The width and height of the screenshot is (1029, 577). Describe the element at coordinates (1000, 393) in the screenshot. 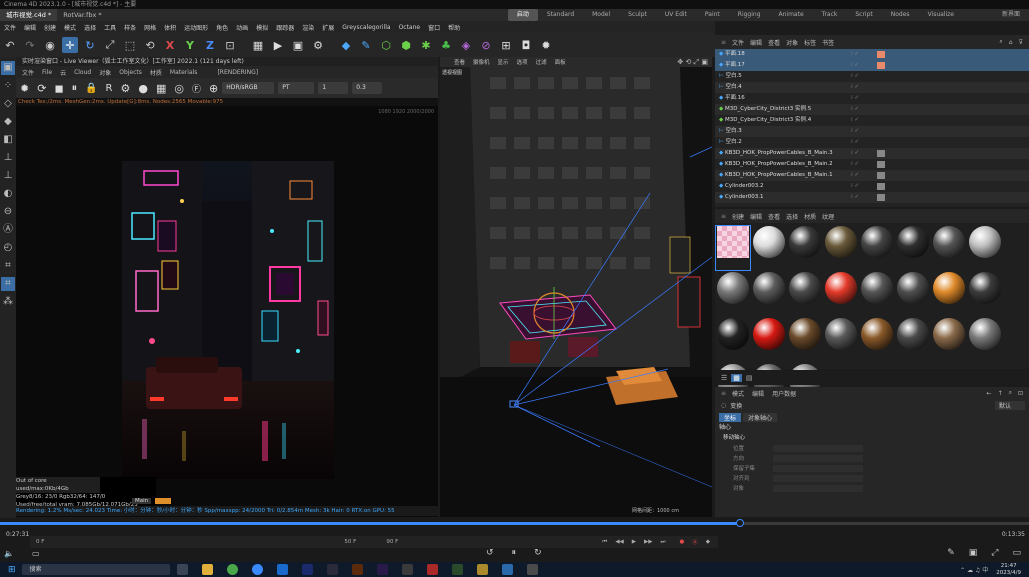

I see `up-icon: ↑` at that location.